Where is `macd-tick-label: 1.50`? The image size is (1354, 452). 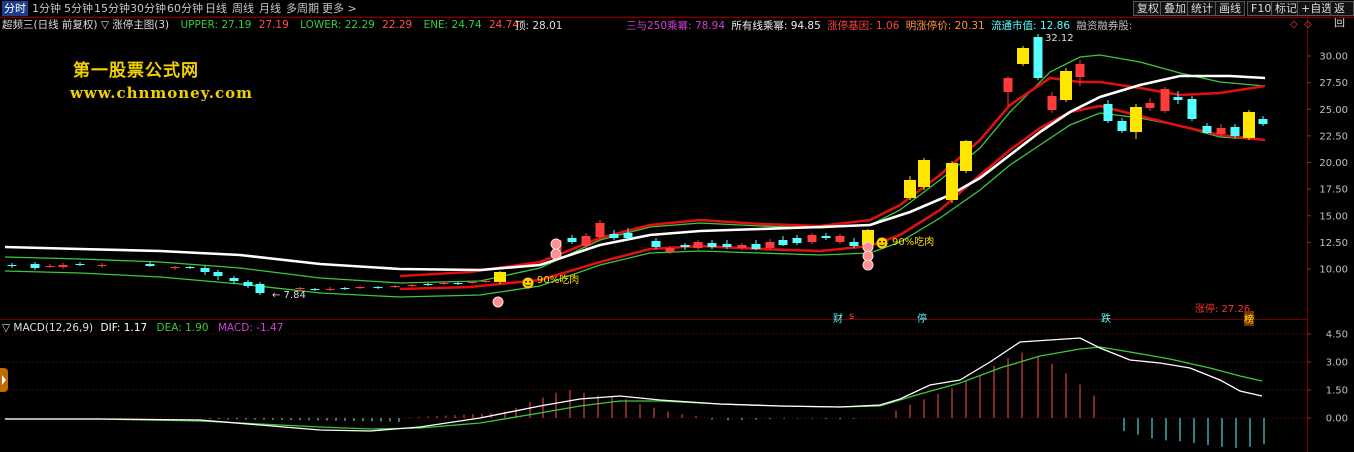
macd-tick-label: 1.50 is located at coordinates (1337, 391).